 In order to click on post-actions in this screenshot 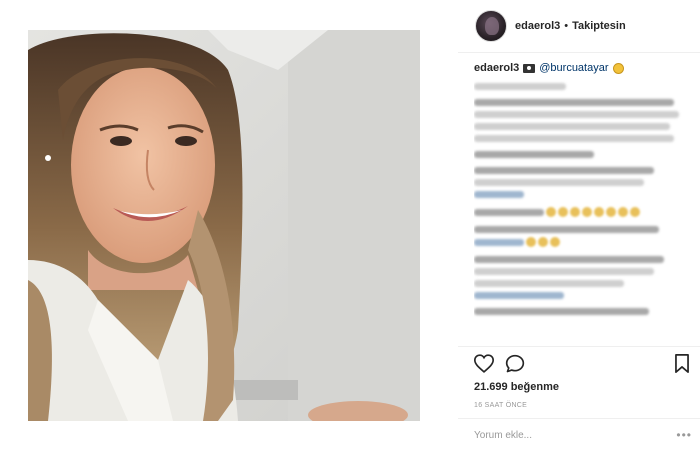, I will do `click(581, 366)`.